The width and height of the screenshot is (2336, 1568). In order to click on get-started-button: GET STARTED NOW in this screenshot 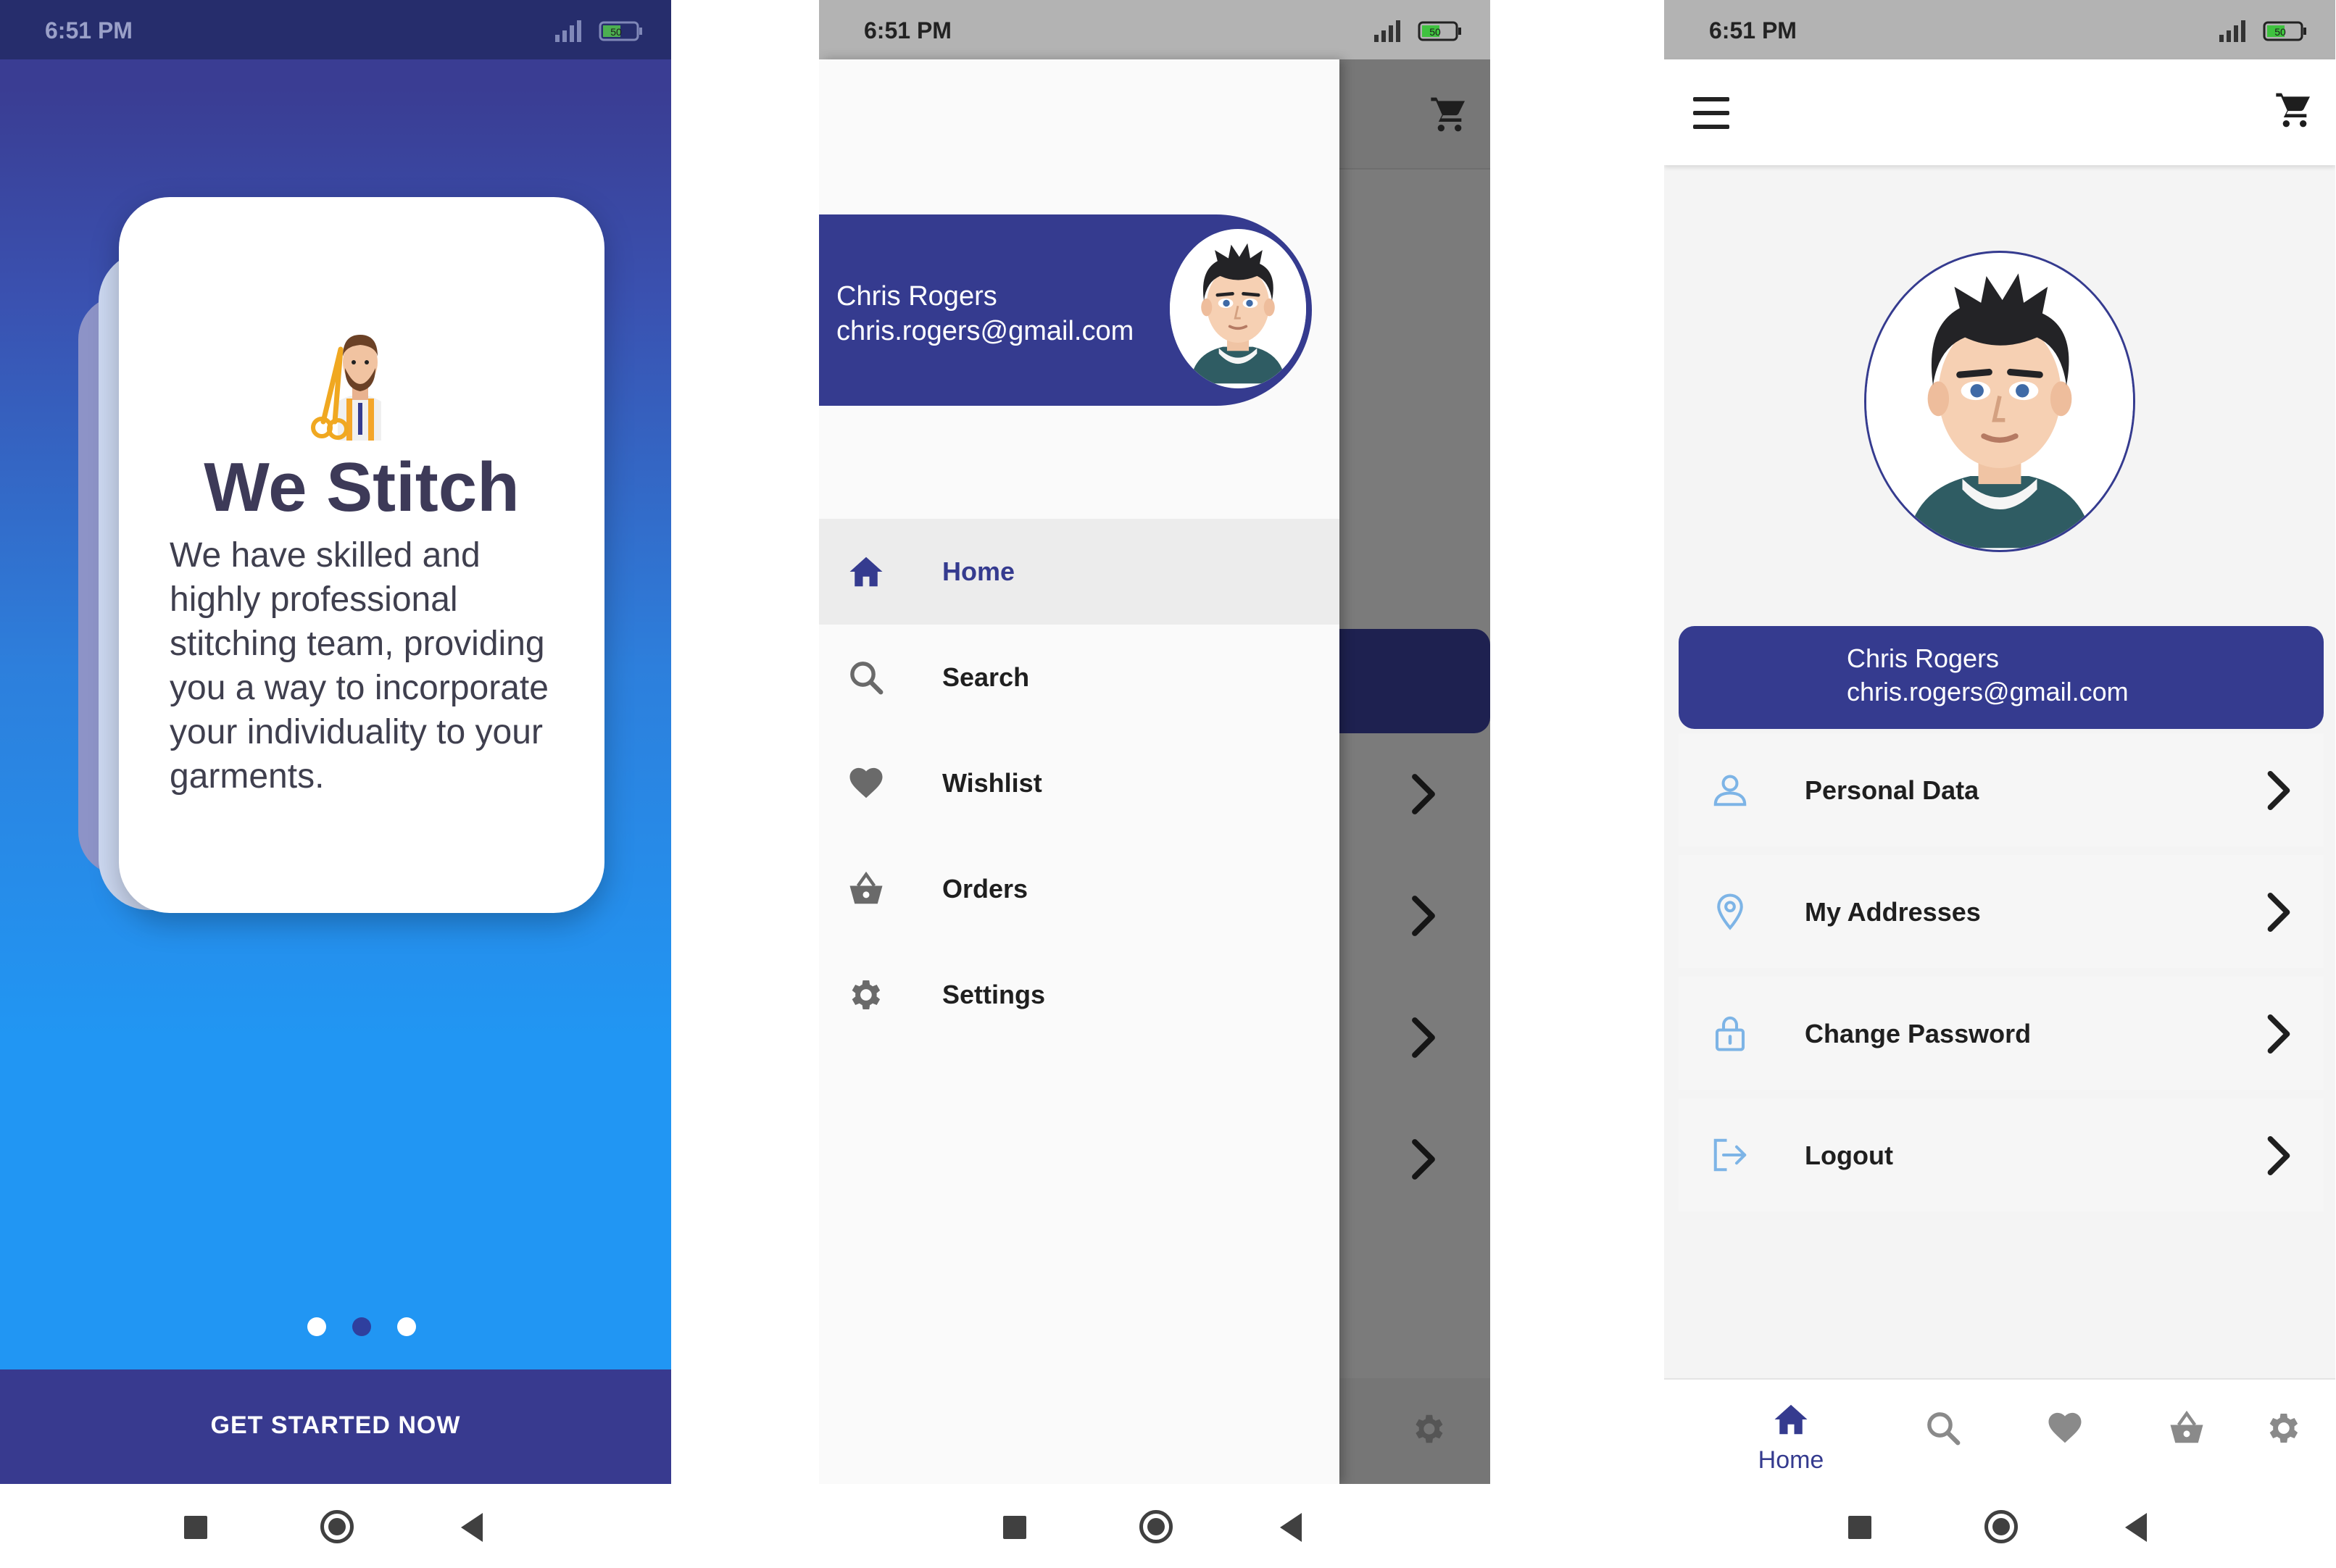, I will do `click(335, 1426)`.